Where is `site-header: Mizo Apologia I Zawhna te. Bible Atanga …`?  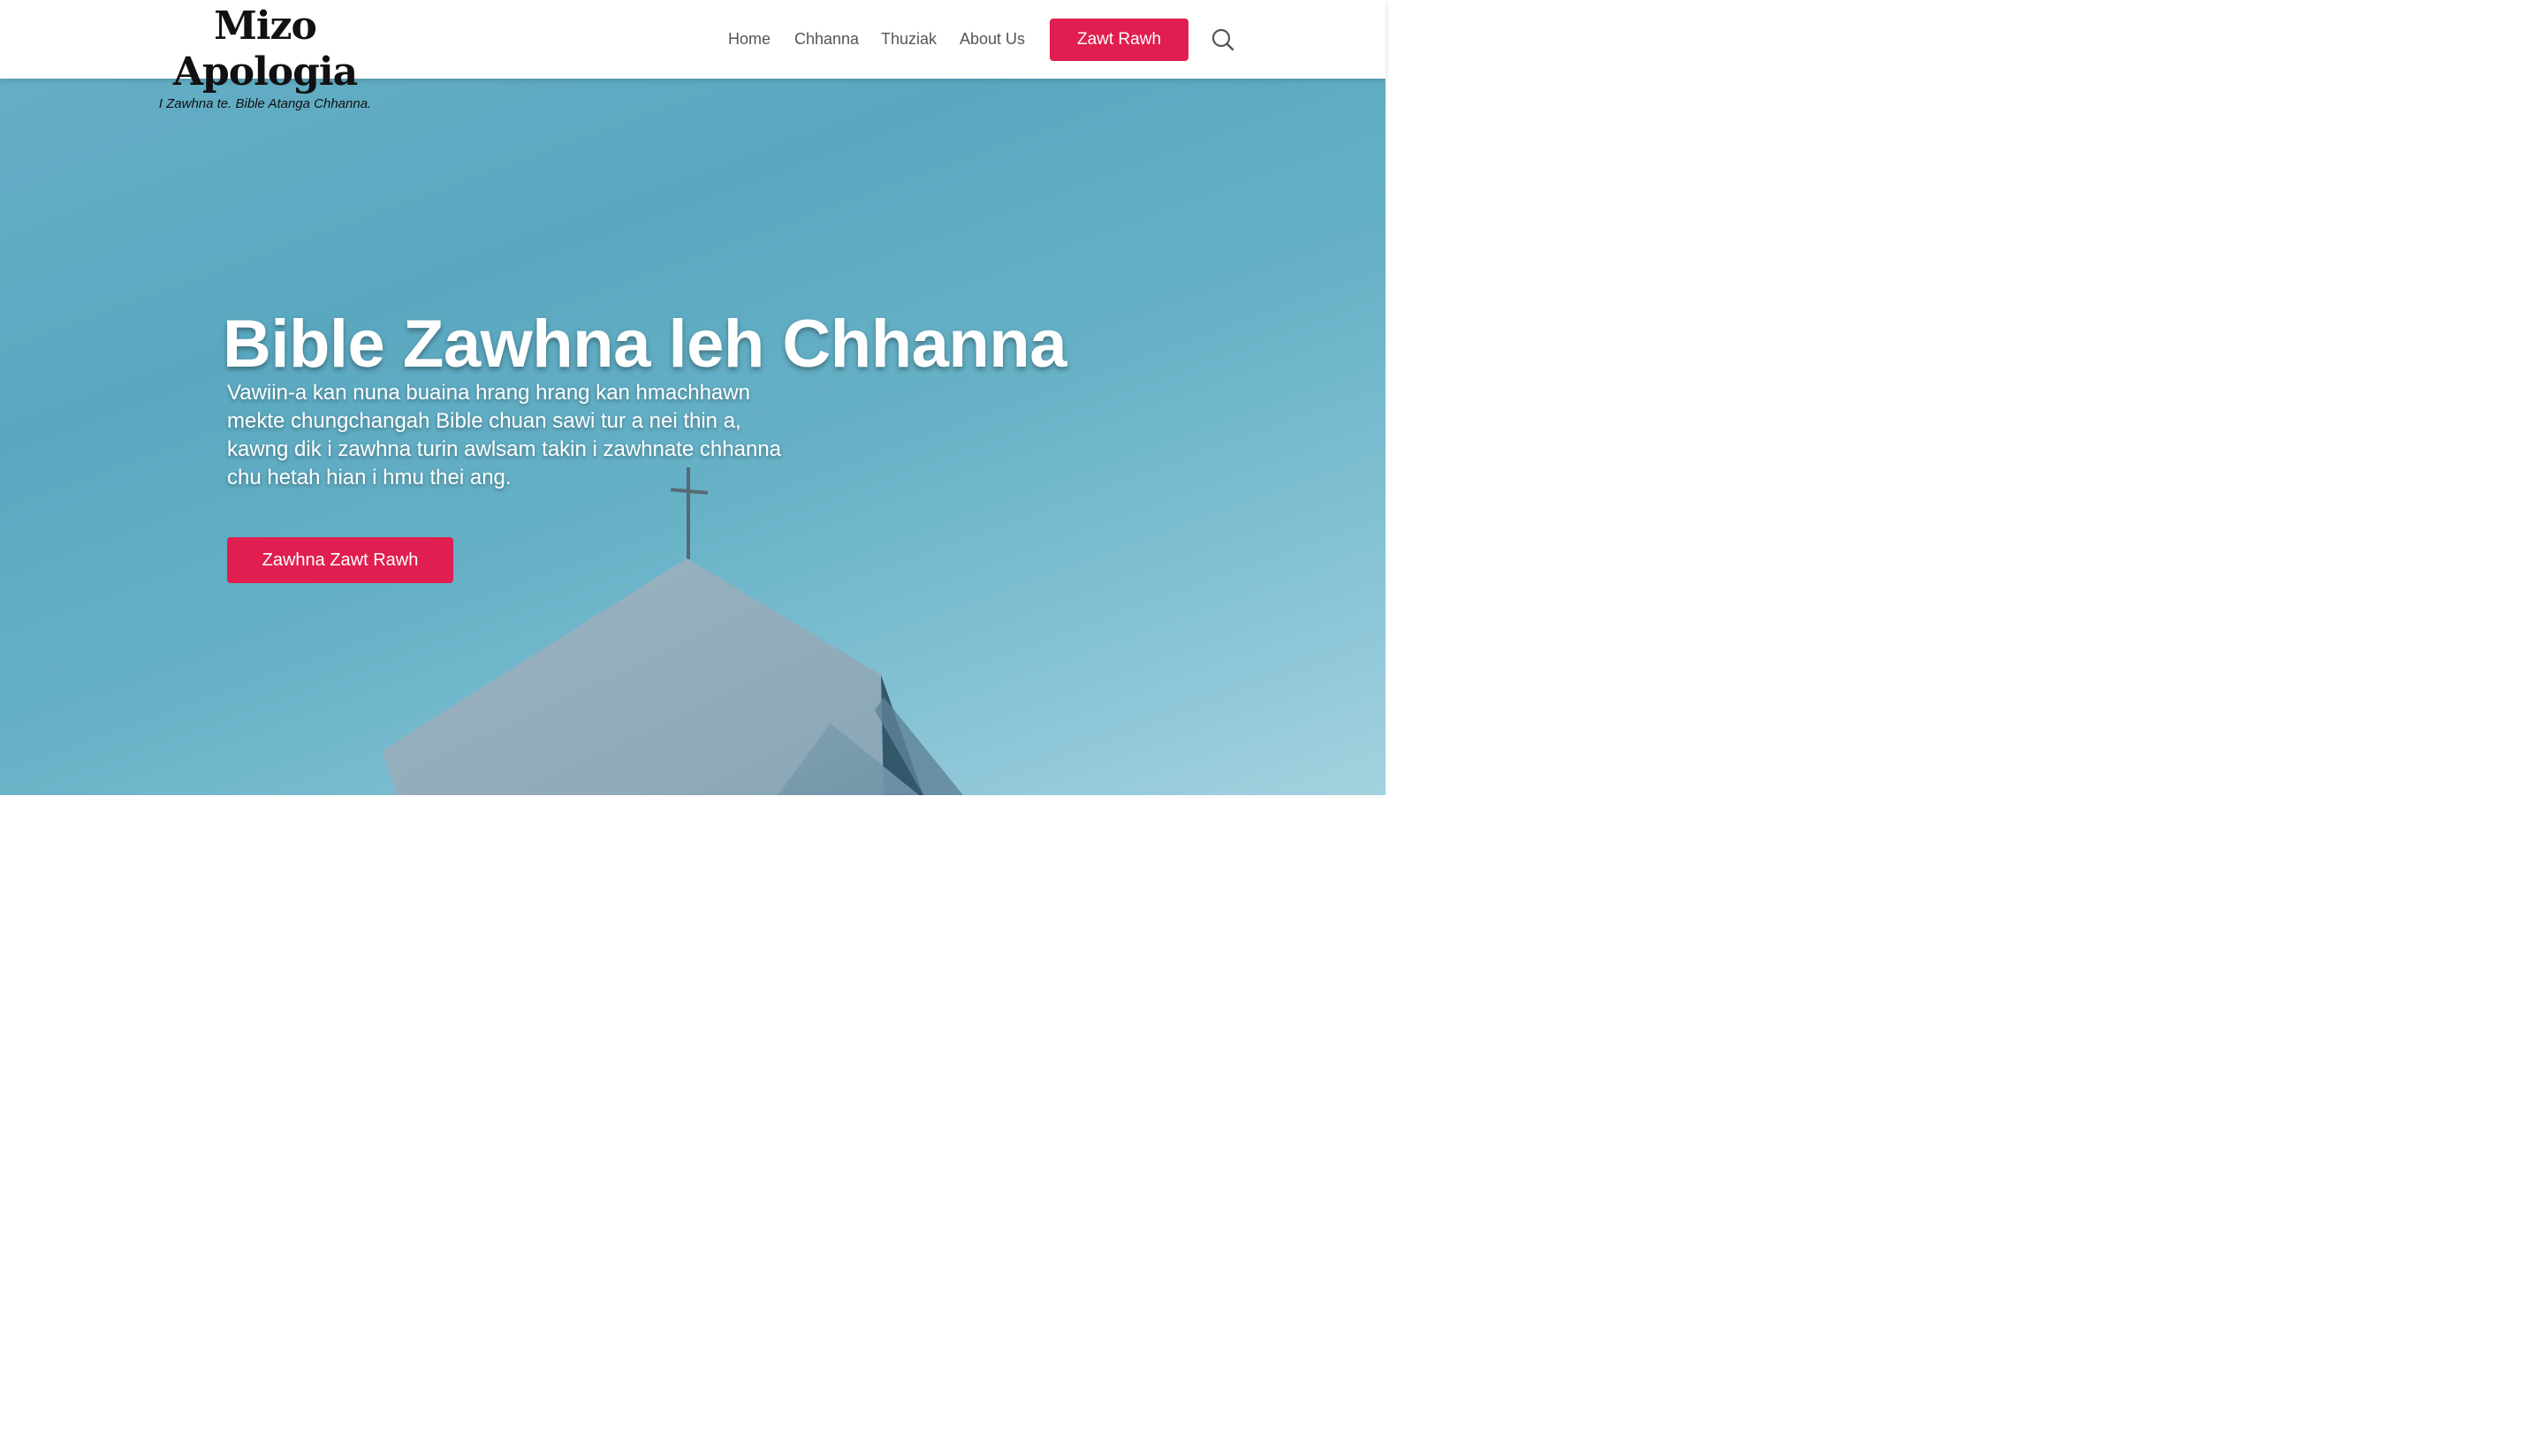 site-header: Mizo Apologia I Zawhna te. Bible Atanga … is located at coordinates (693, 55).